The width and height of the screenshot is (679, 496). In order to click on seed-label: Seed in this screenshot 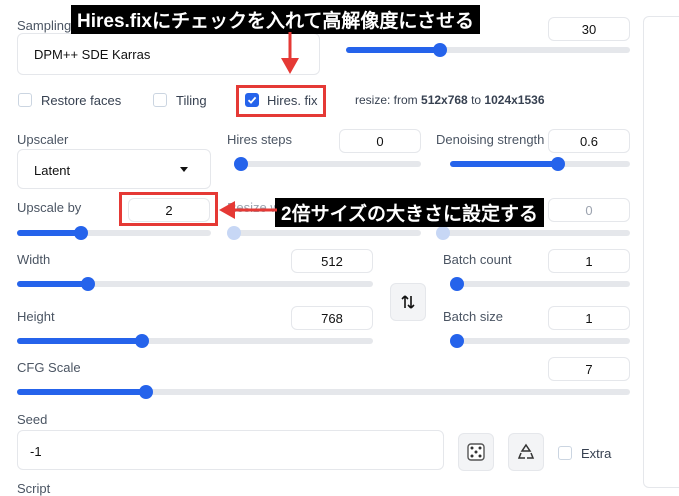, I will do `click(32, 419)`.